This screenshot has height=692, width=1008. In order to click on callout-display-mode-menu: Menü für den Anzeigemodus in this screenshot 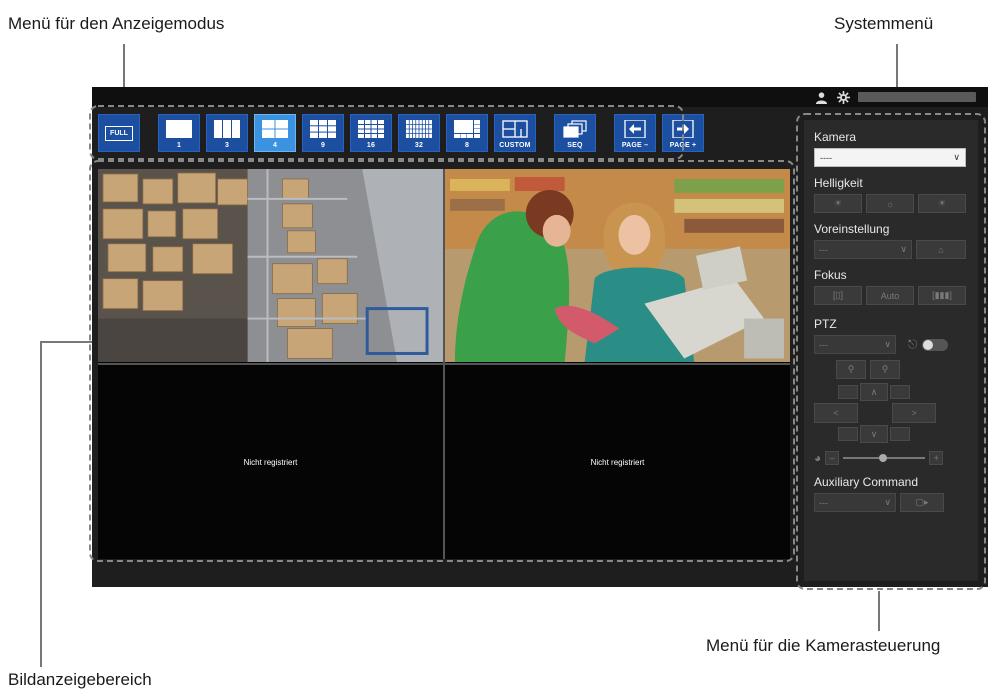, I will do `click(116, 23)`.